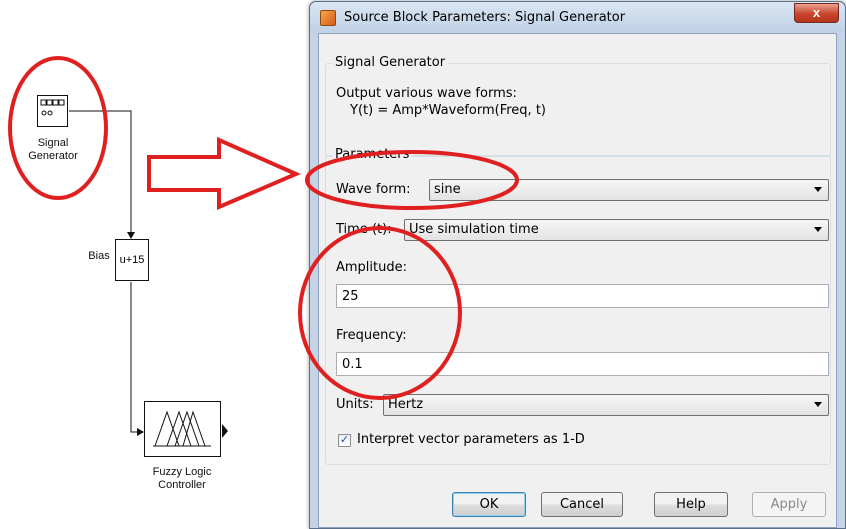 This screenshot has height=529, width=846. Describe the element at coordinates (489, 504) in the screenshot. I see `ok-button: OK` at that location.